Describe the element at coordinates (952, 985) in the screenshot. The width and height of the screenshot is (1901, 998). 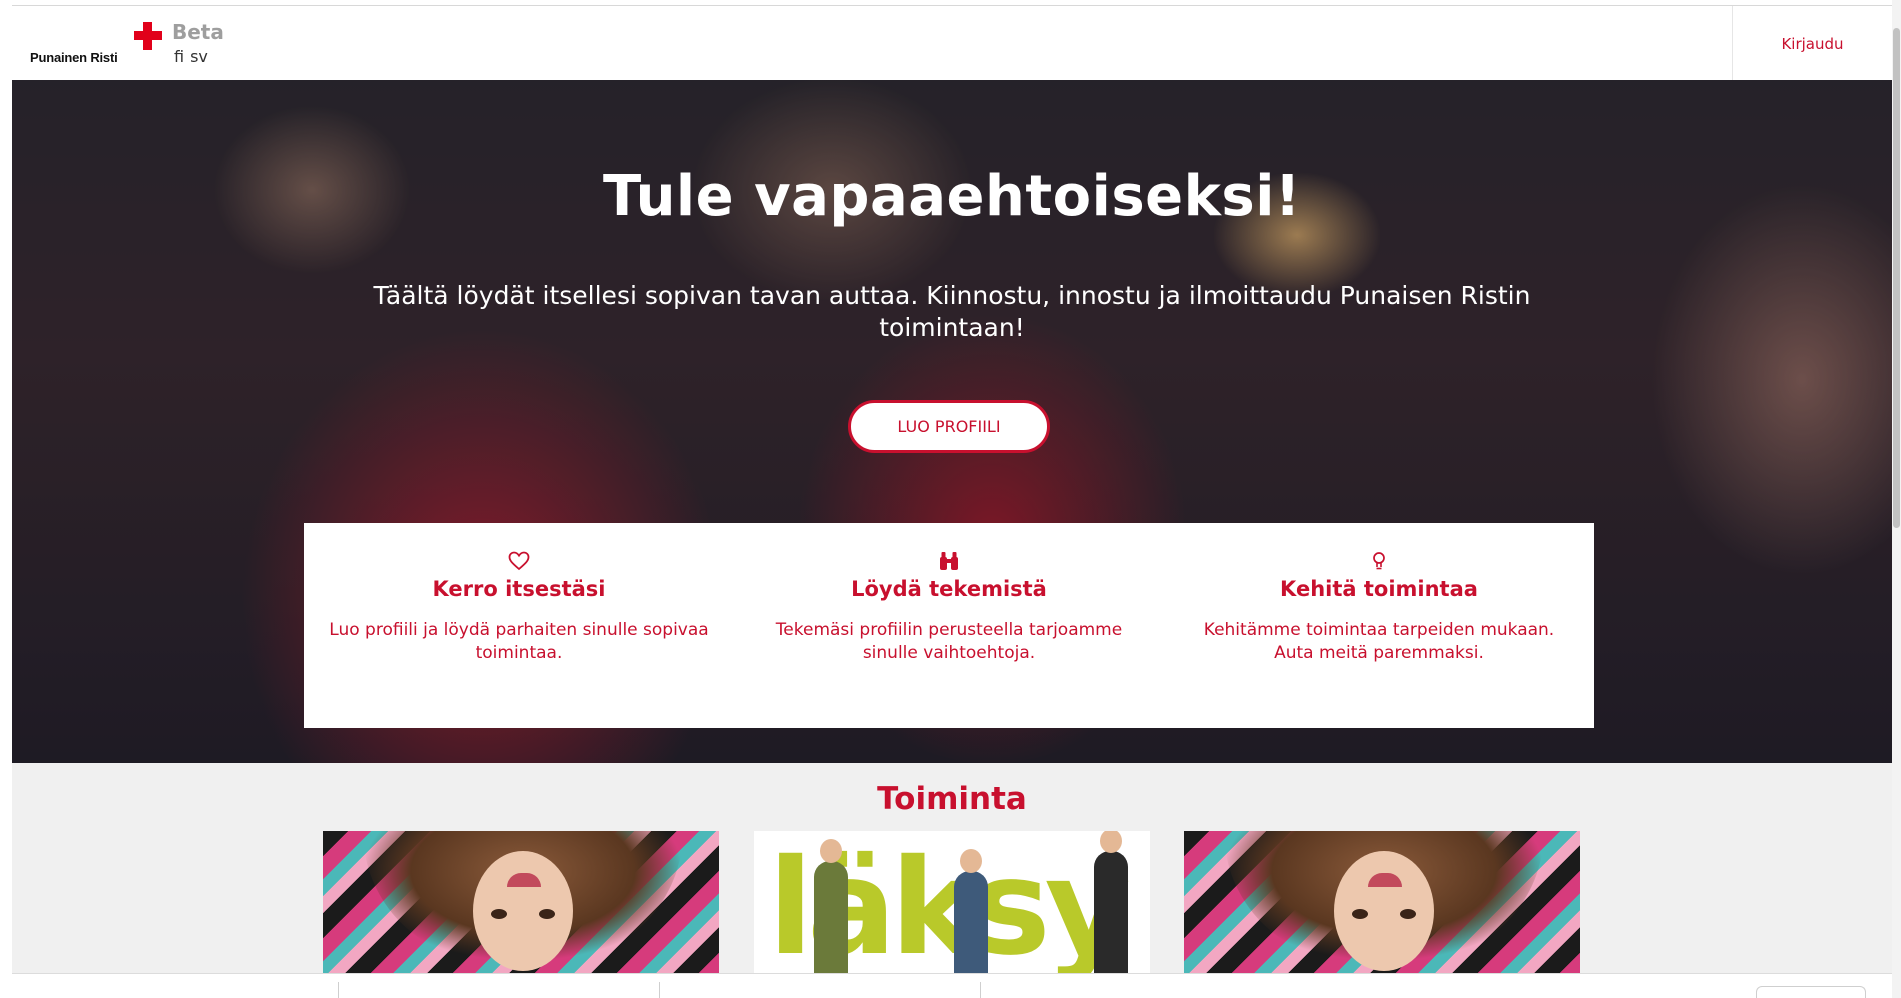
I see `bottom-bar` at that location.